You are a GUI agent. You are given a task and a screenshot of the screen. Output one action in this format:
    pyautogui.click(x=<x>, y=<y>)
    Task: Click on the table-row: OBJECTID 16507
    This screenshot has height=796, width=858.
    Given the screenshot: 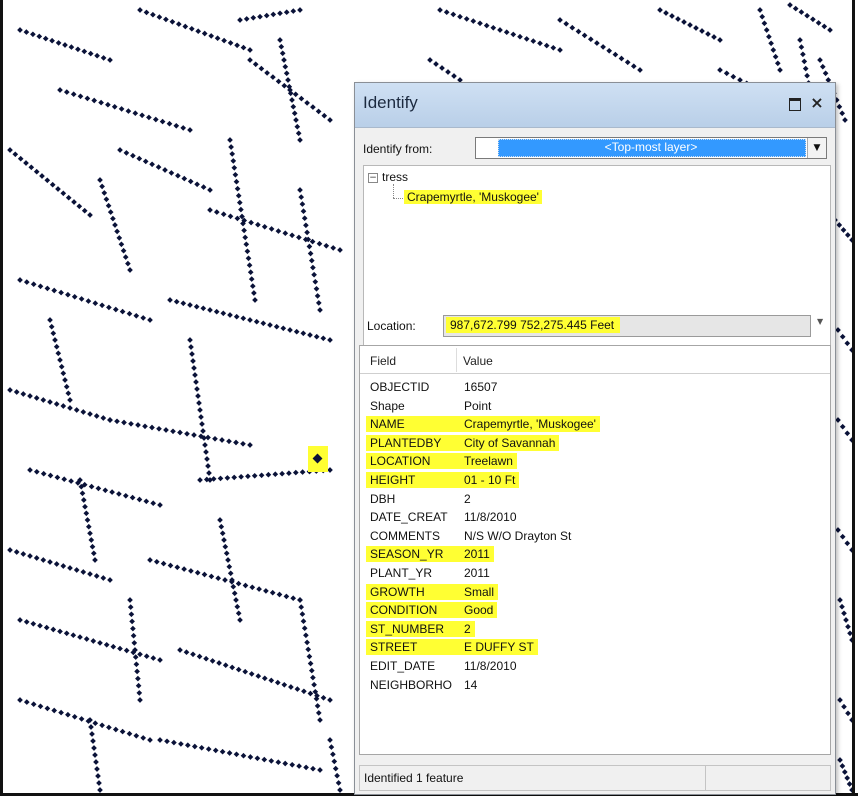 What is the action you would take?
    pyautogui.click(x=595, y=386)
    